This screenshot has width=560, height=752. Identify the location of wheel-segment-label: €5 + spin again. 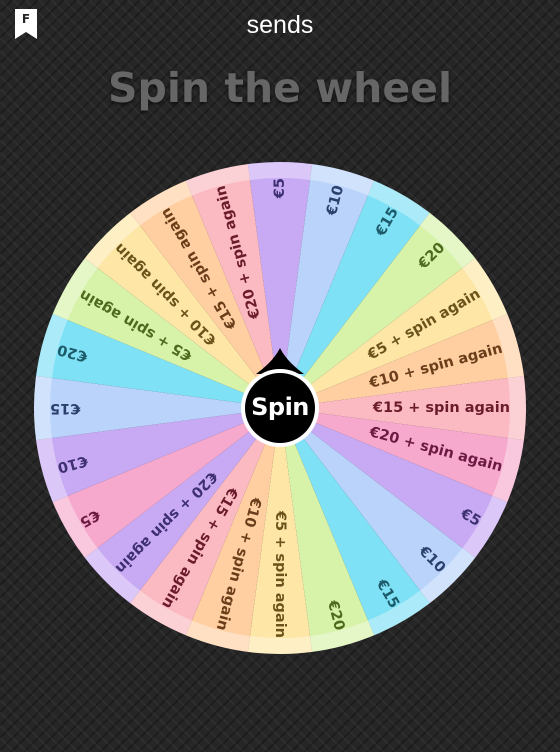
(280, 574).